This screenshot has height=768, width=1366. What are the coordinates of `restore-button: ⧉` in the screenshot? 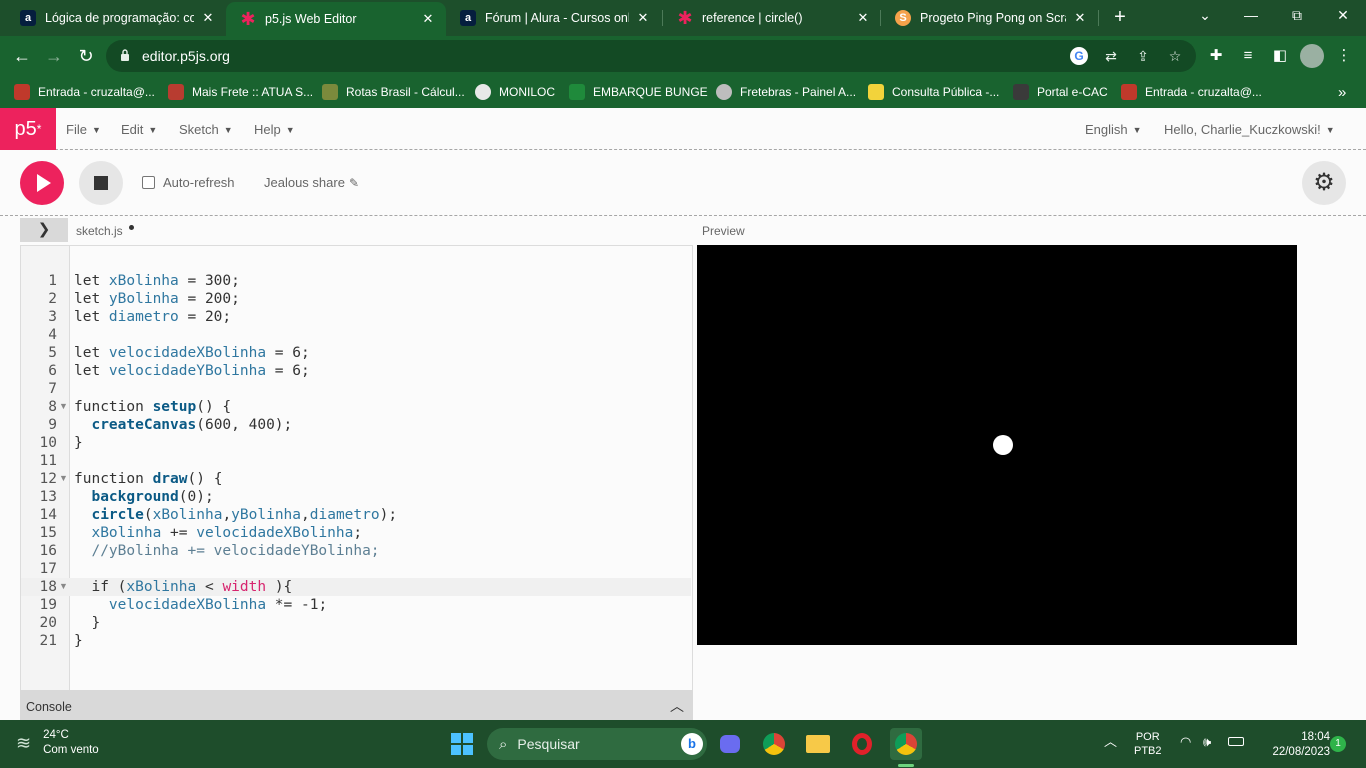 It's located at (1297, 16).